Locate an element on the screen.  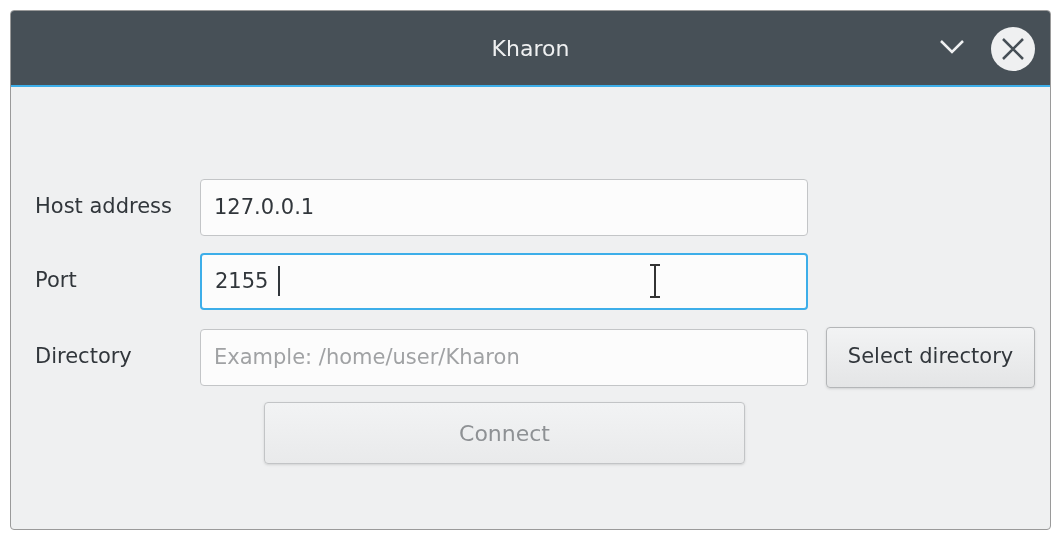
text-cursor-icon is located at coordinates (655, 281).